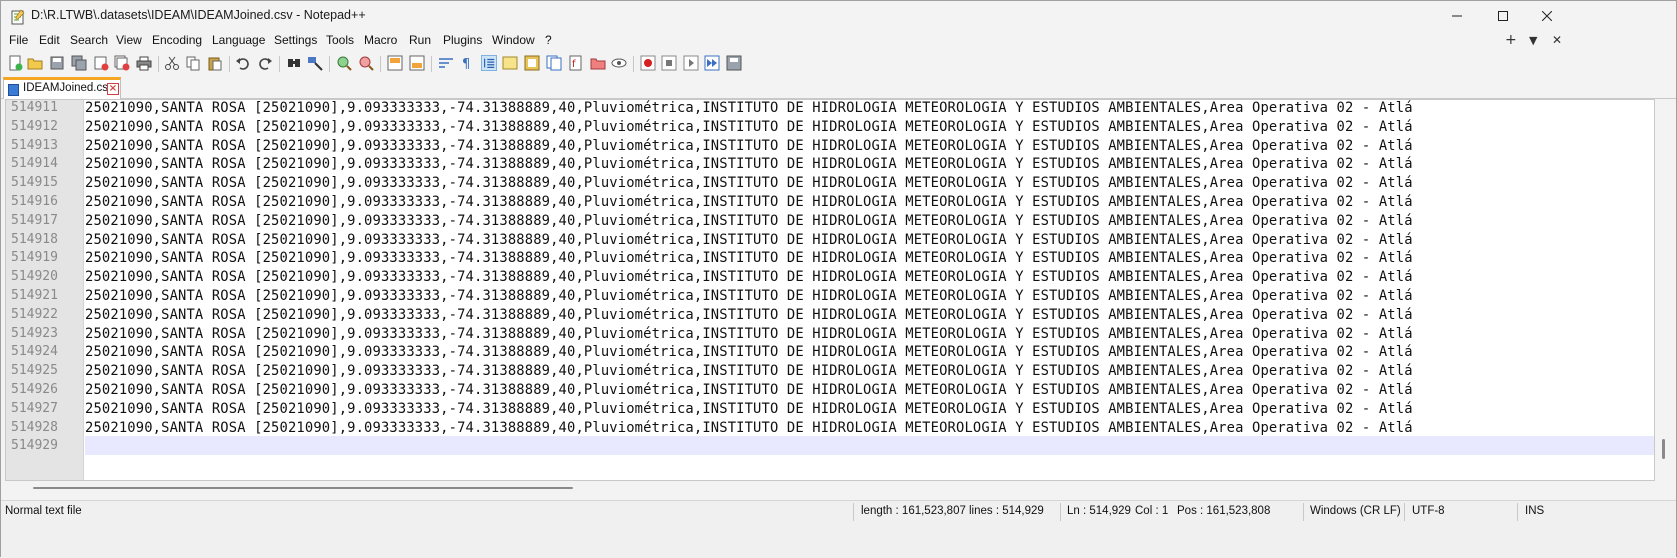 This screenshot has height=558, width=1677. Describe the element at coordinates (1533, 40) in the screenshot. I see `tab-list-dropdown-button: ▼` at that location.